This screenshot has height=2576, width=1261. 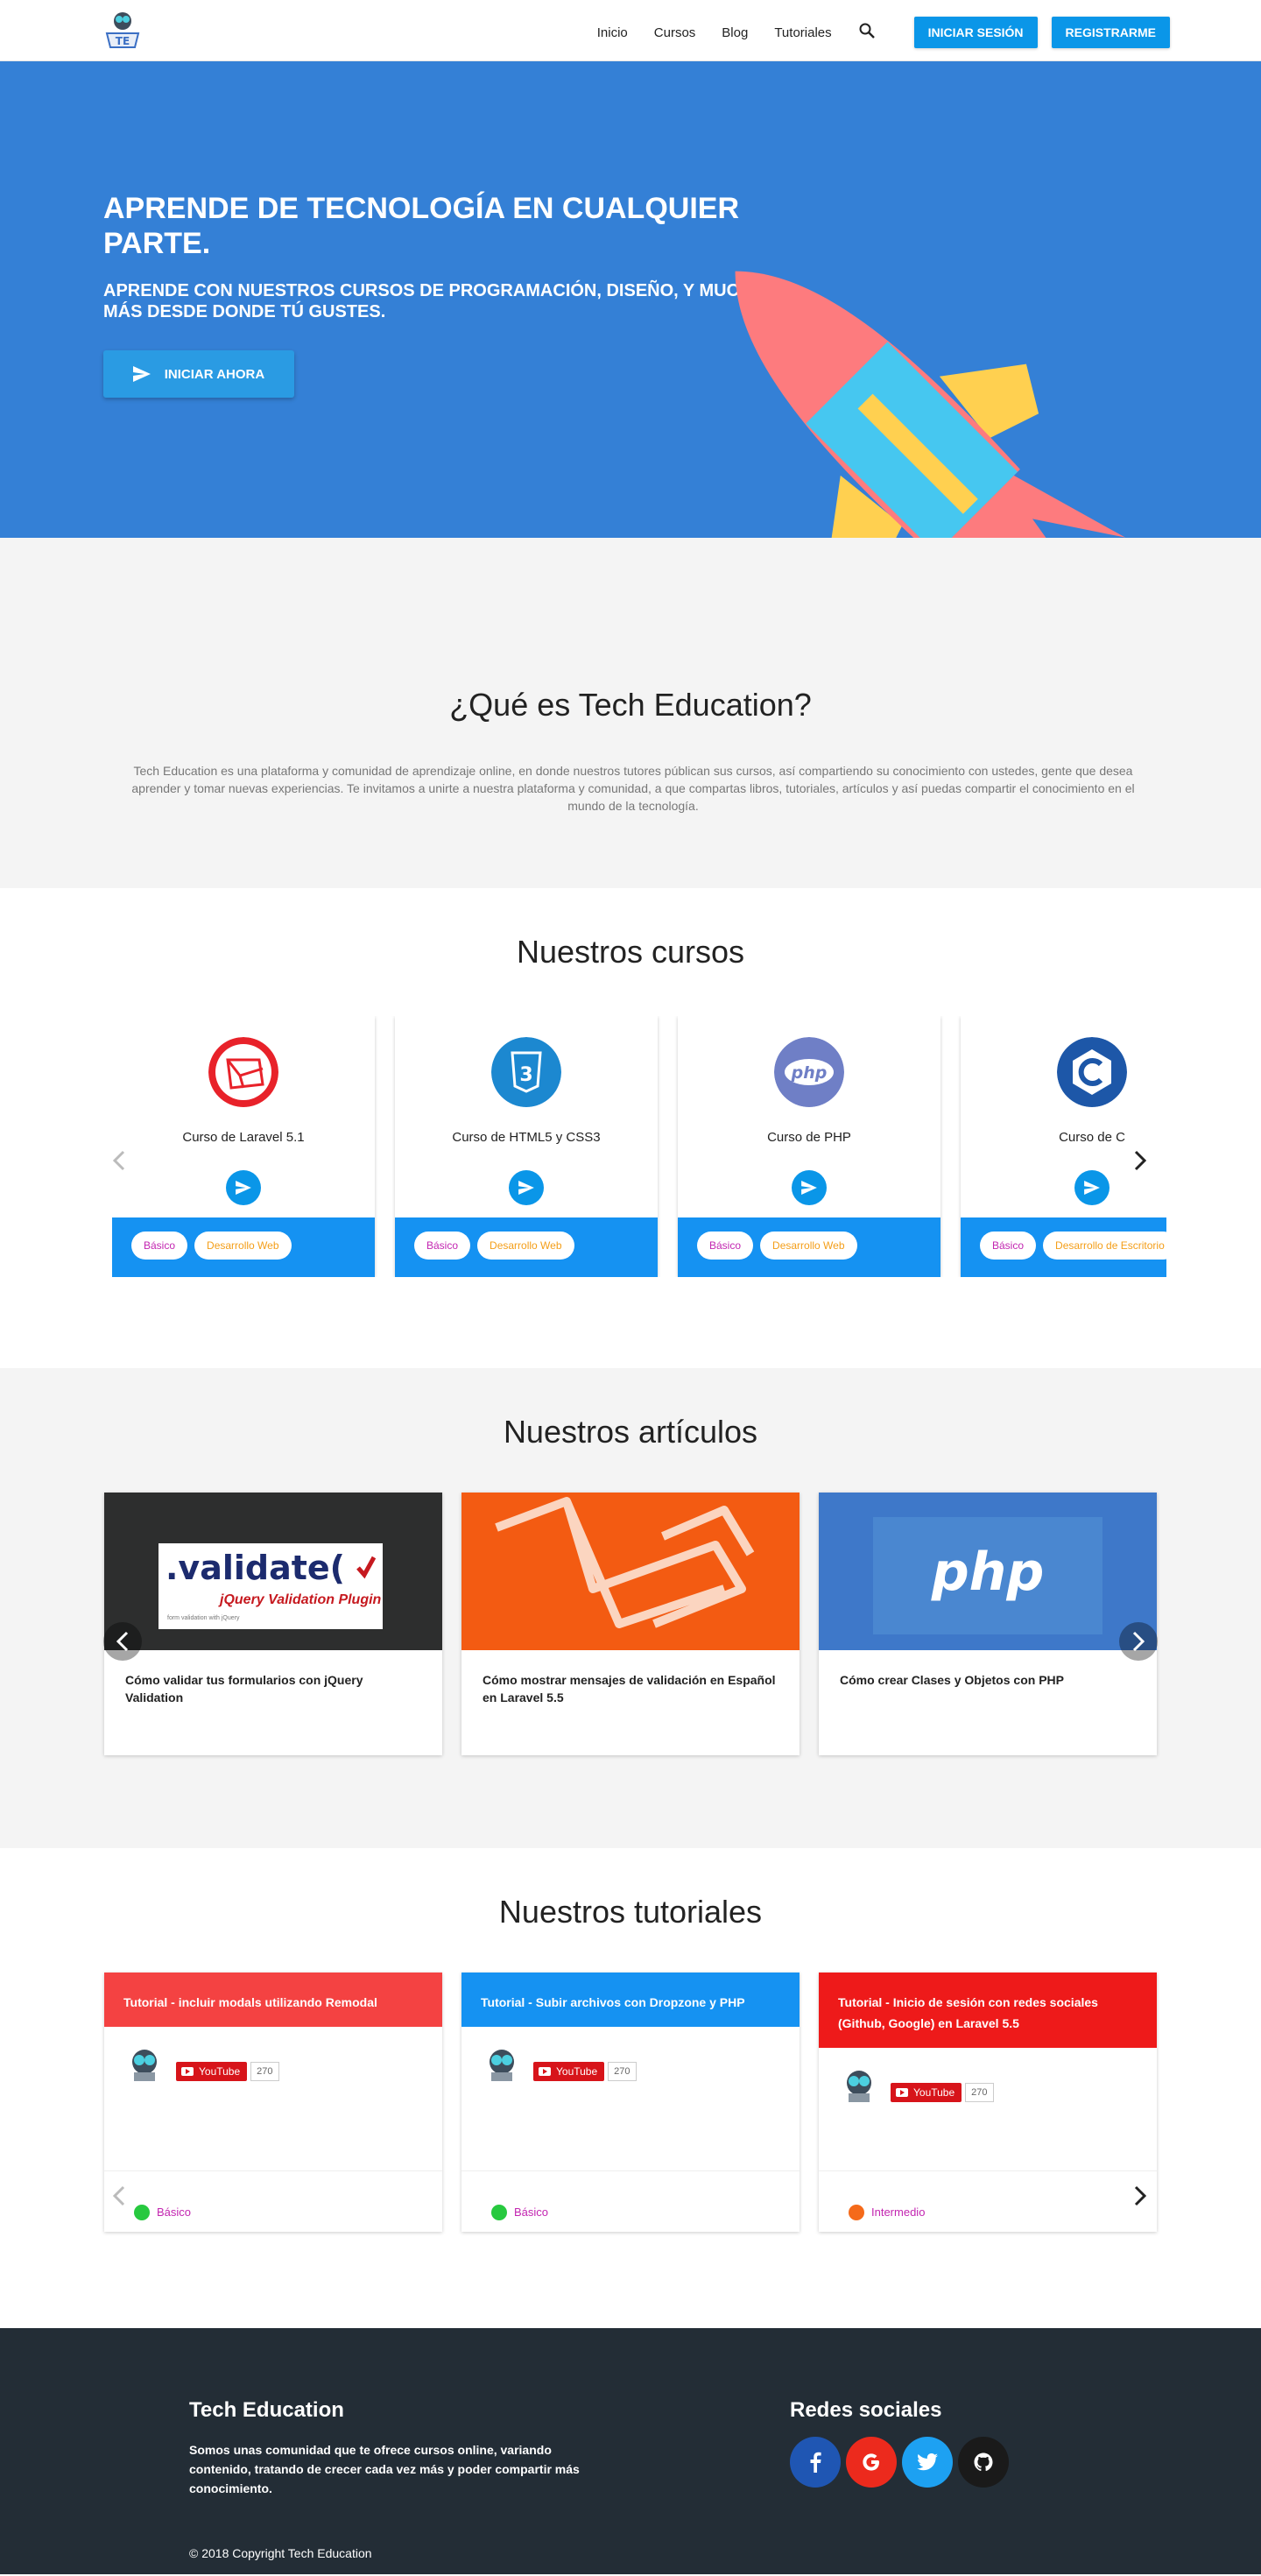 I want to click on youtube-icon, so click(x=187, y=2071).